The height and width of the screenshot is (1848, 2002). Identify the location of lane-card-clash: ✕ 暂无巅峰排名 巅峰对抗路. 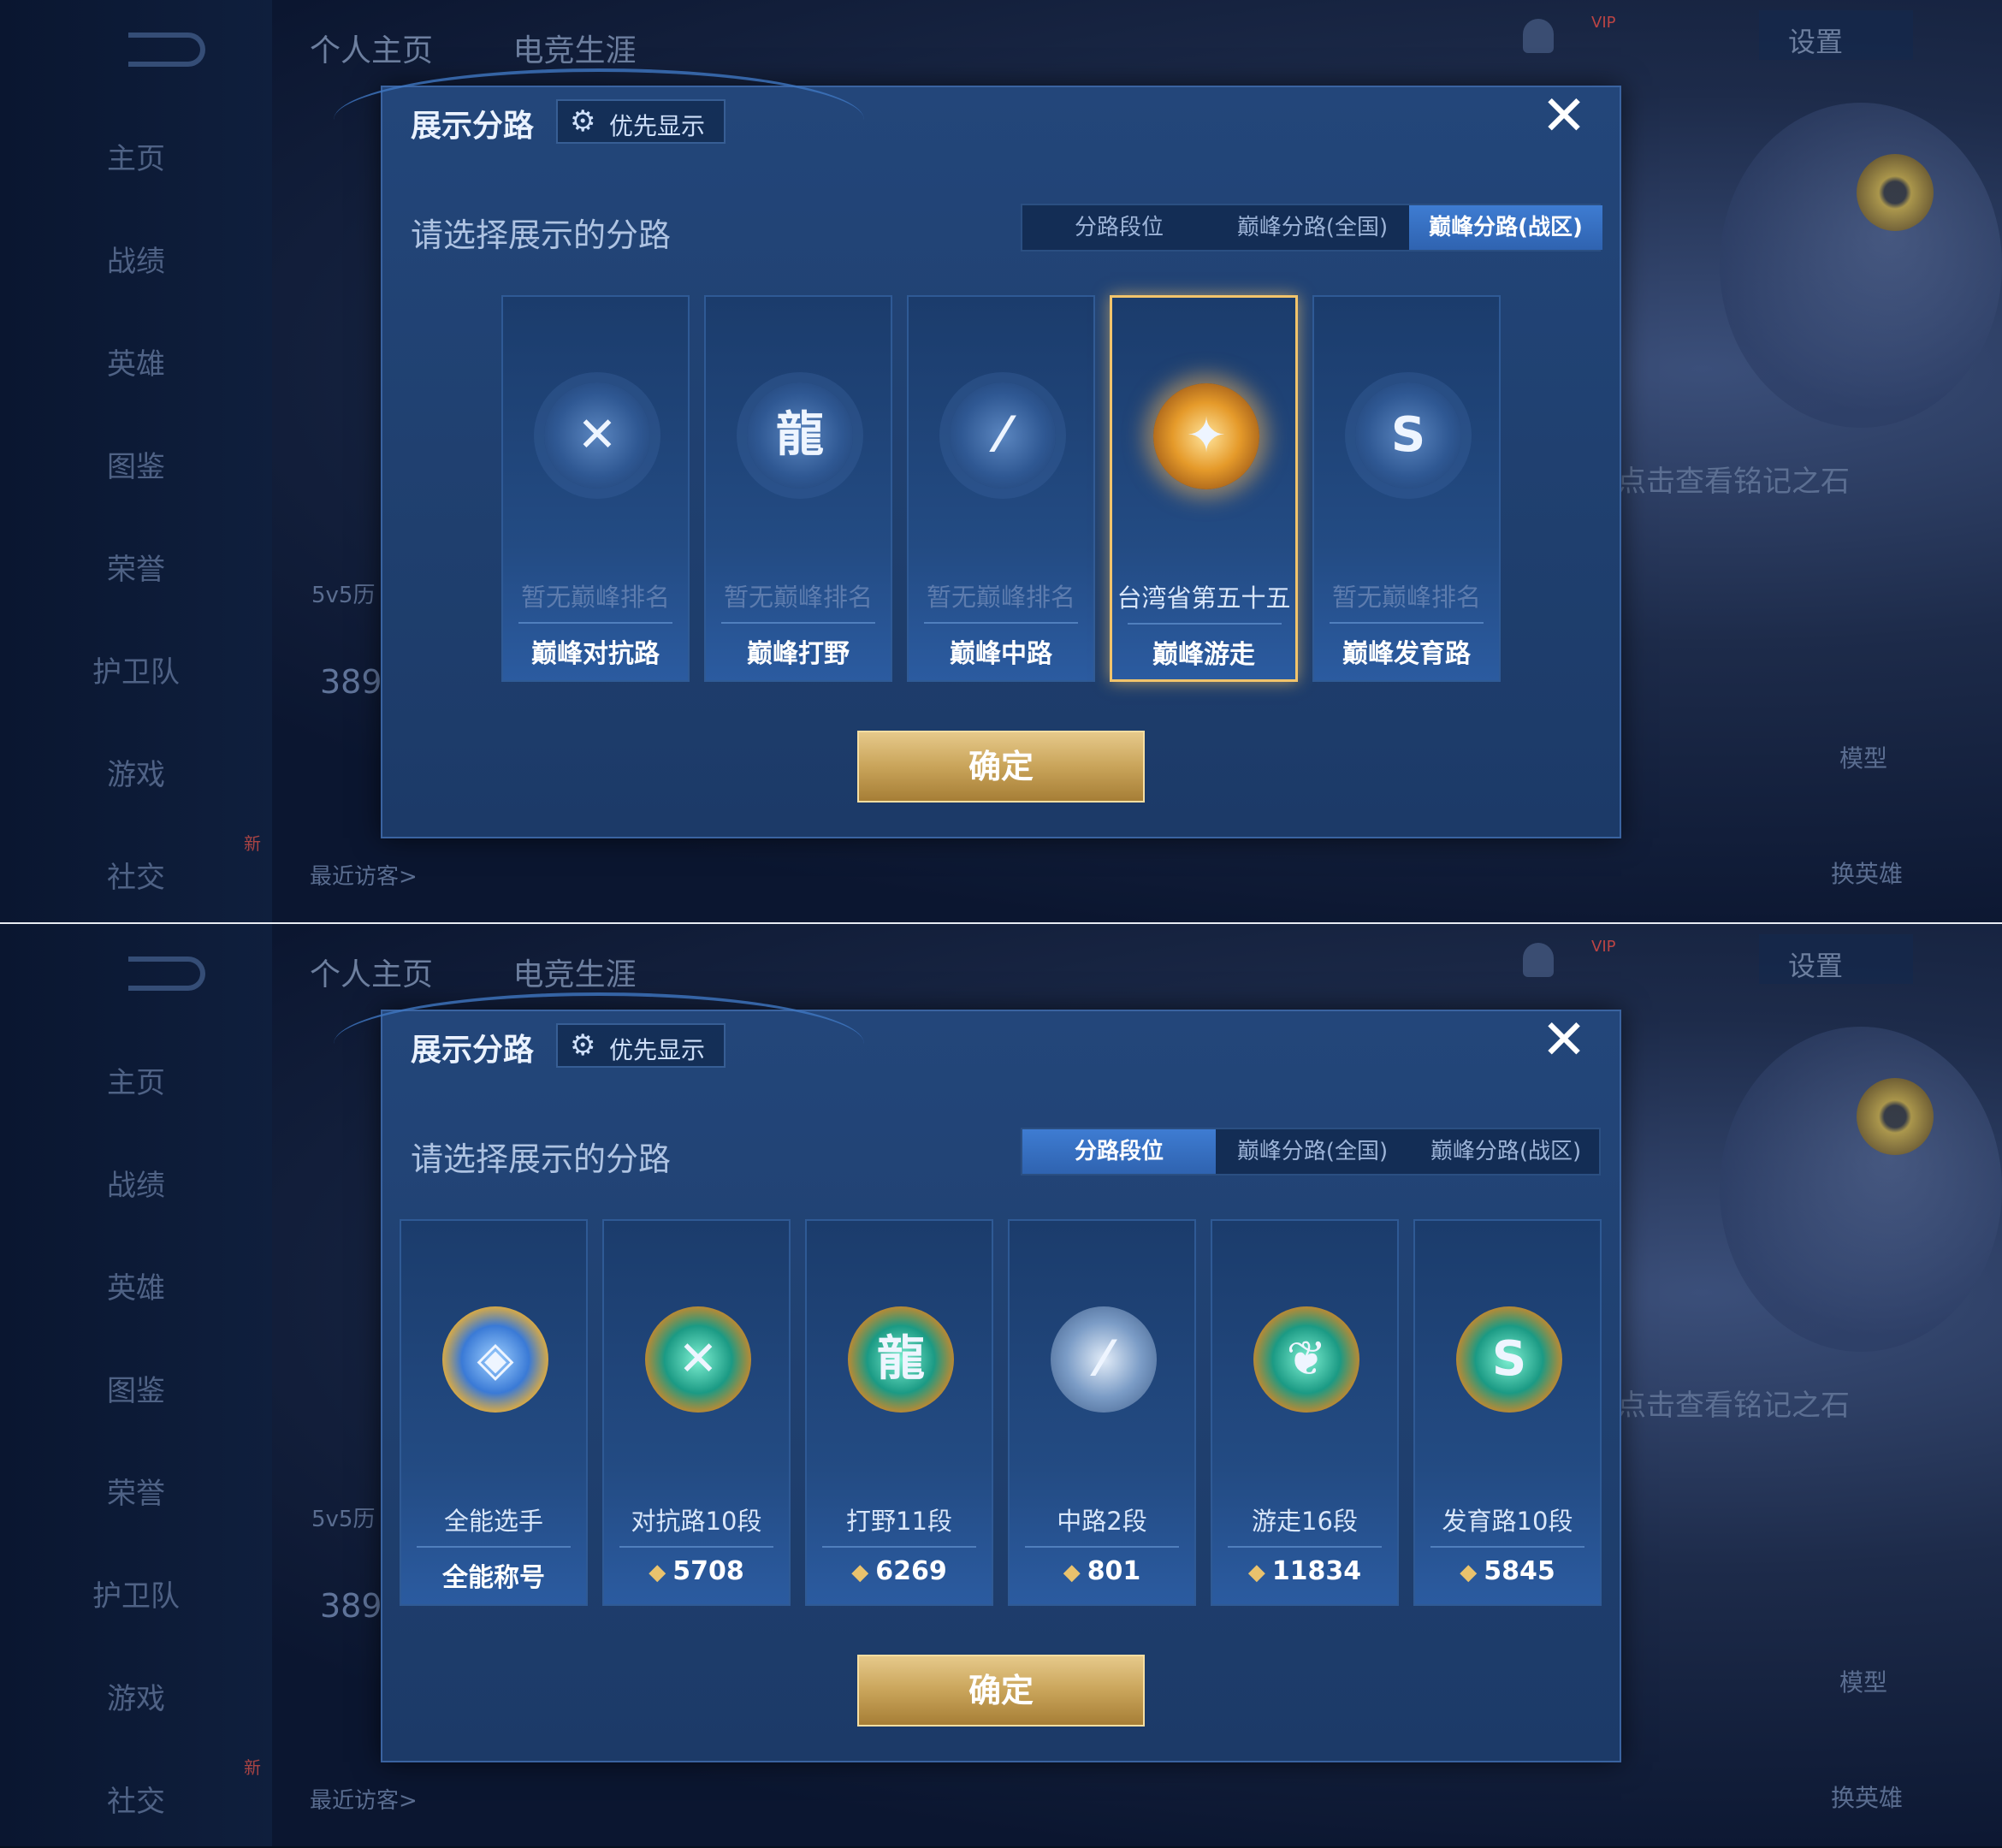
(595, 488).